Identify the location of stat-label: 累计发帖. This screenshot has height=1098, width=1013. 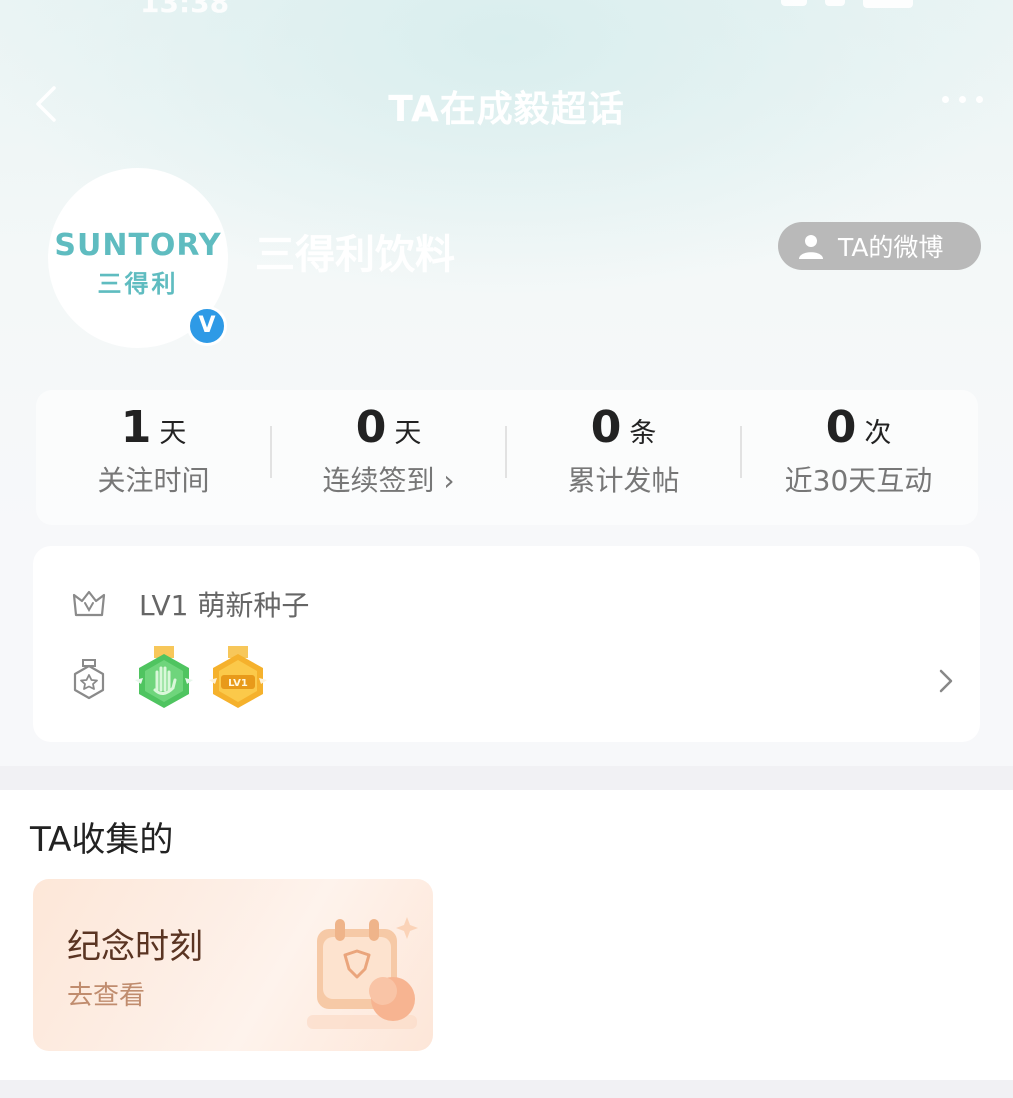
(623, 480).